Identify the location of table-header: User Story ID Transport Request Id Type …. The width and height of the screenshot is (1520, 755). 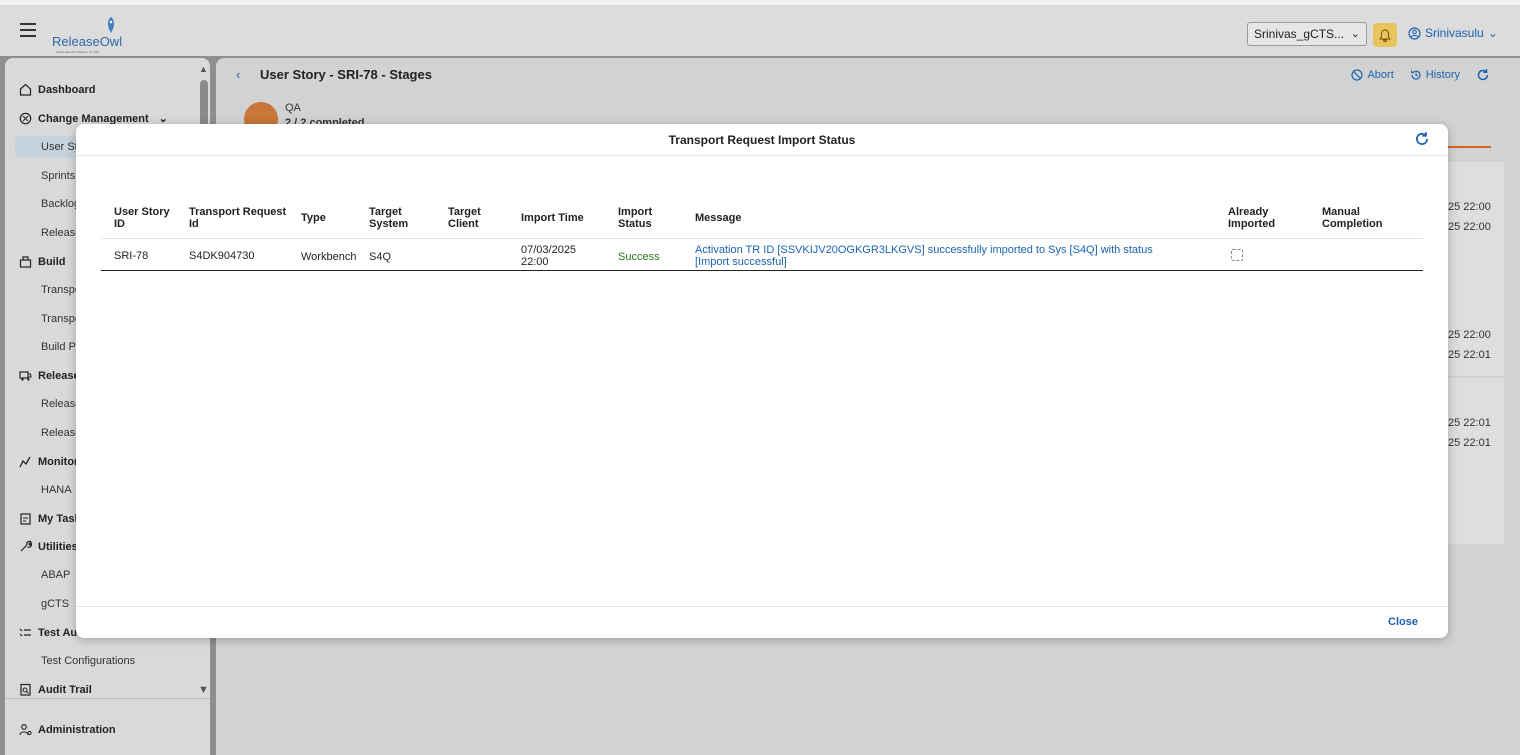
(762, 220).